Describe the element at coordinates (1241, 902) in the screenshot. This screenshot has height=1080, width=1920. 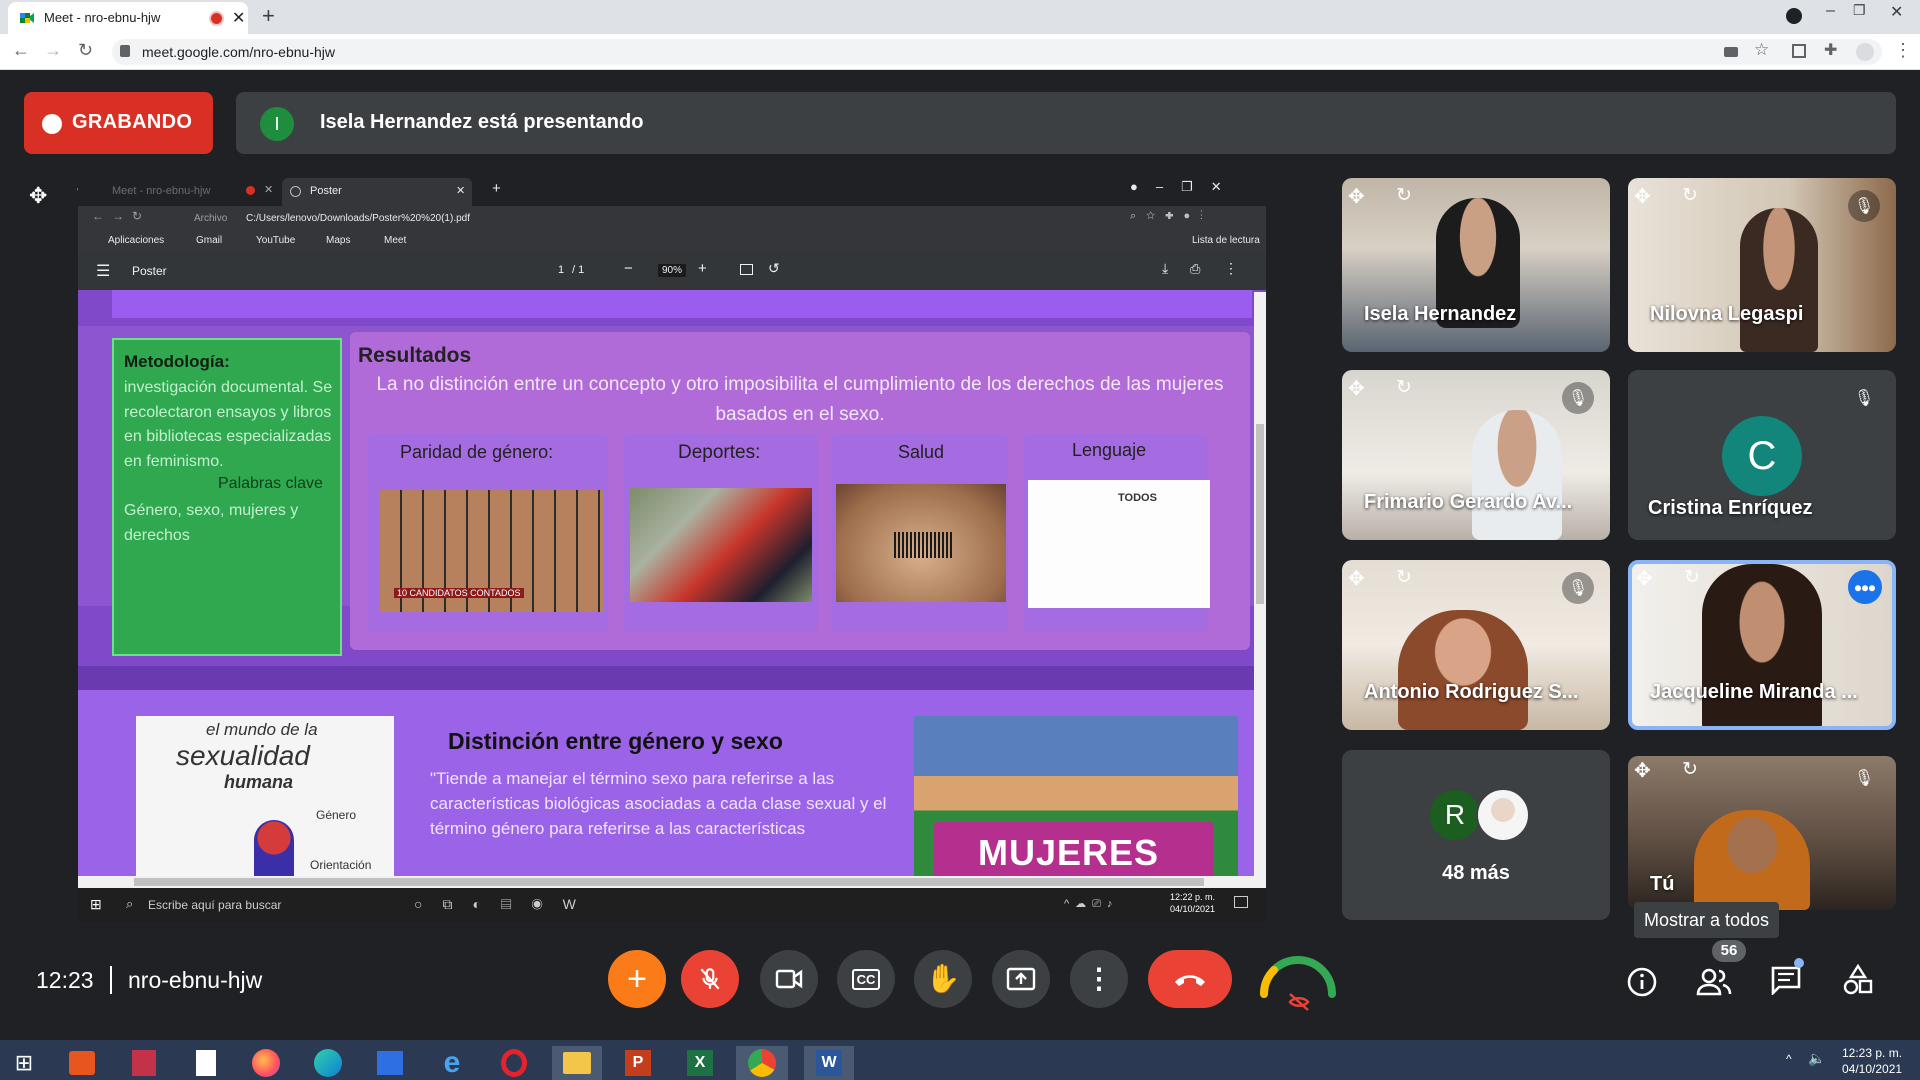
I see `inner-notification-icon` at that location.